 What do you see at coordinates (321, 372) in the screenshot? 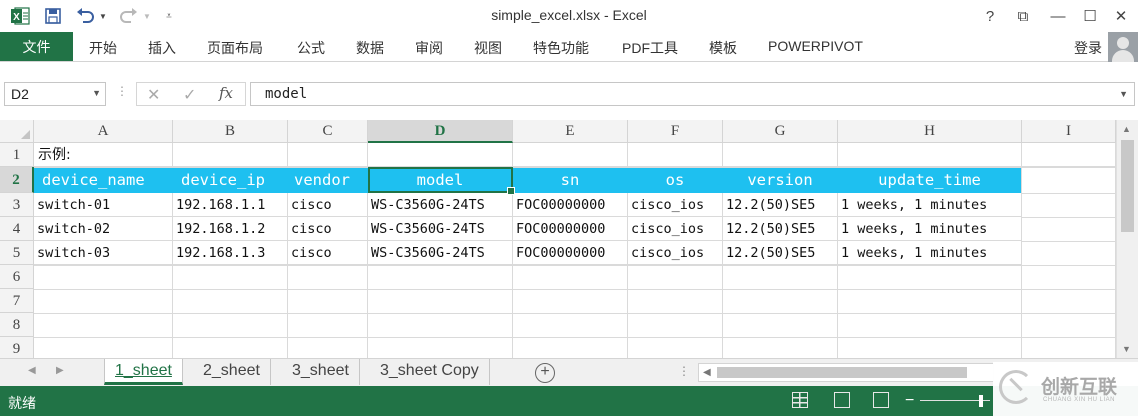
I see `sheet-tab-3: 3_sheet` at bounding box center [321, 372].